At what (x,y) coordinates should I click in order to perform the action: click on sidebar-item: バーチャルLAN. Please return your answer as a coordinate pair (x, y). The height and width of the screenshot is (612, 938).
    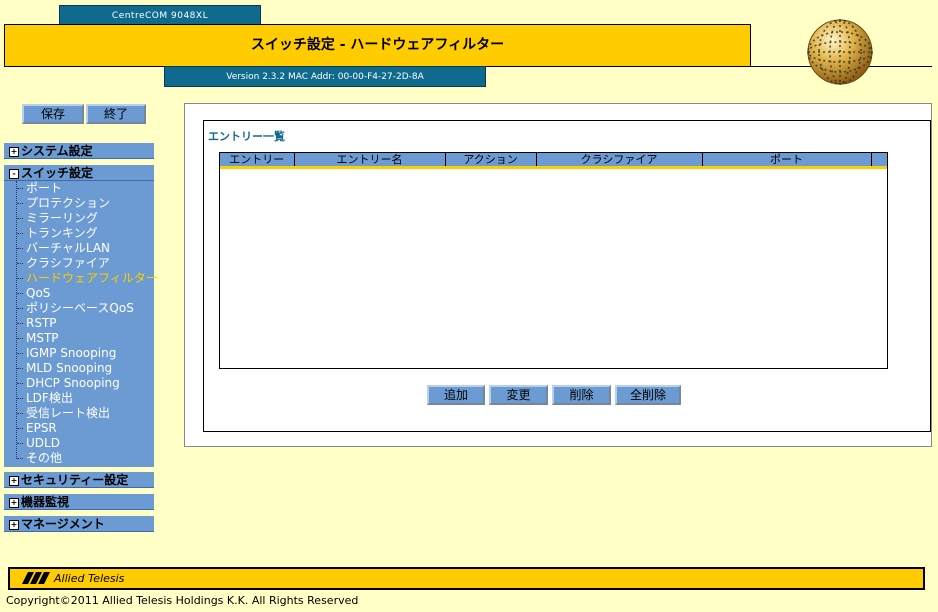
    Looking at the image, I should click on (84, 248).